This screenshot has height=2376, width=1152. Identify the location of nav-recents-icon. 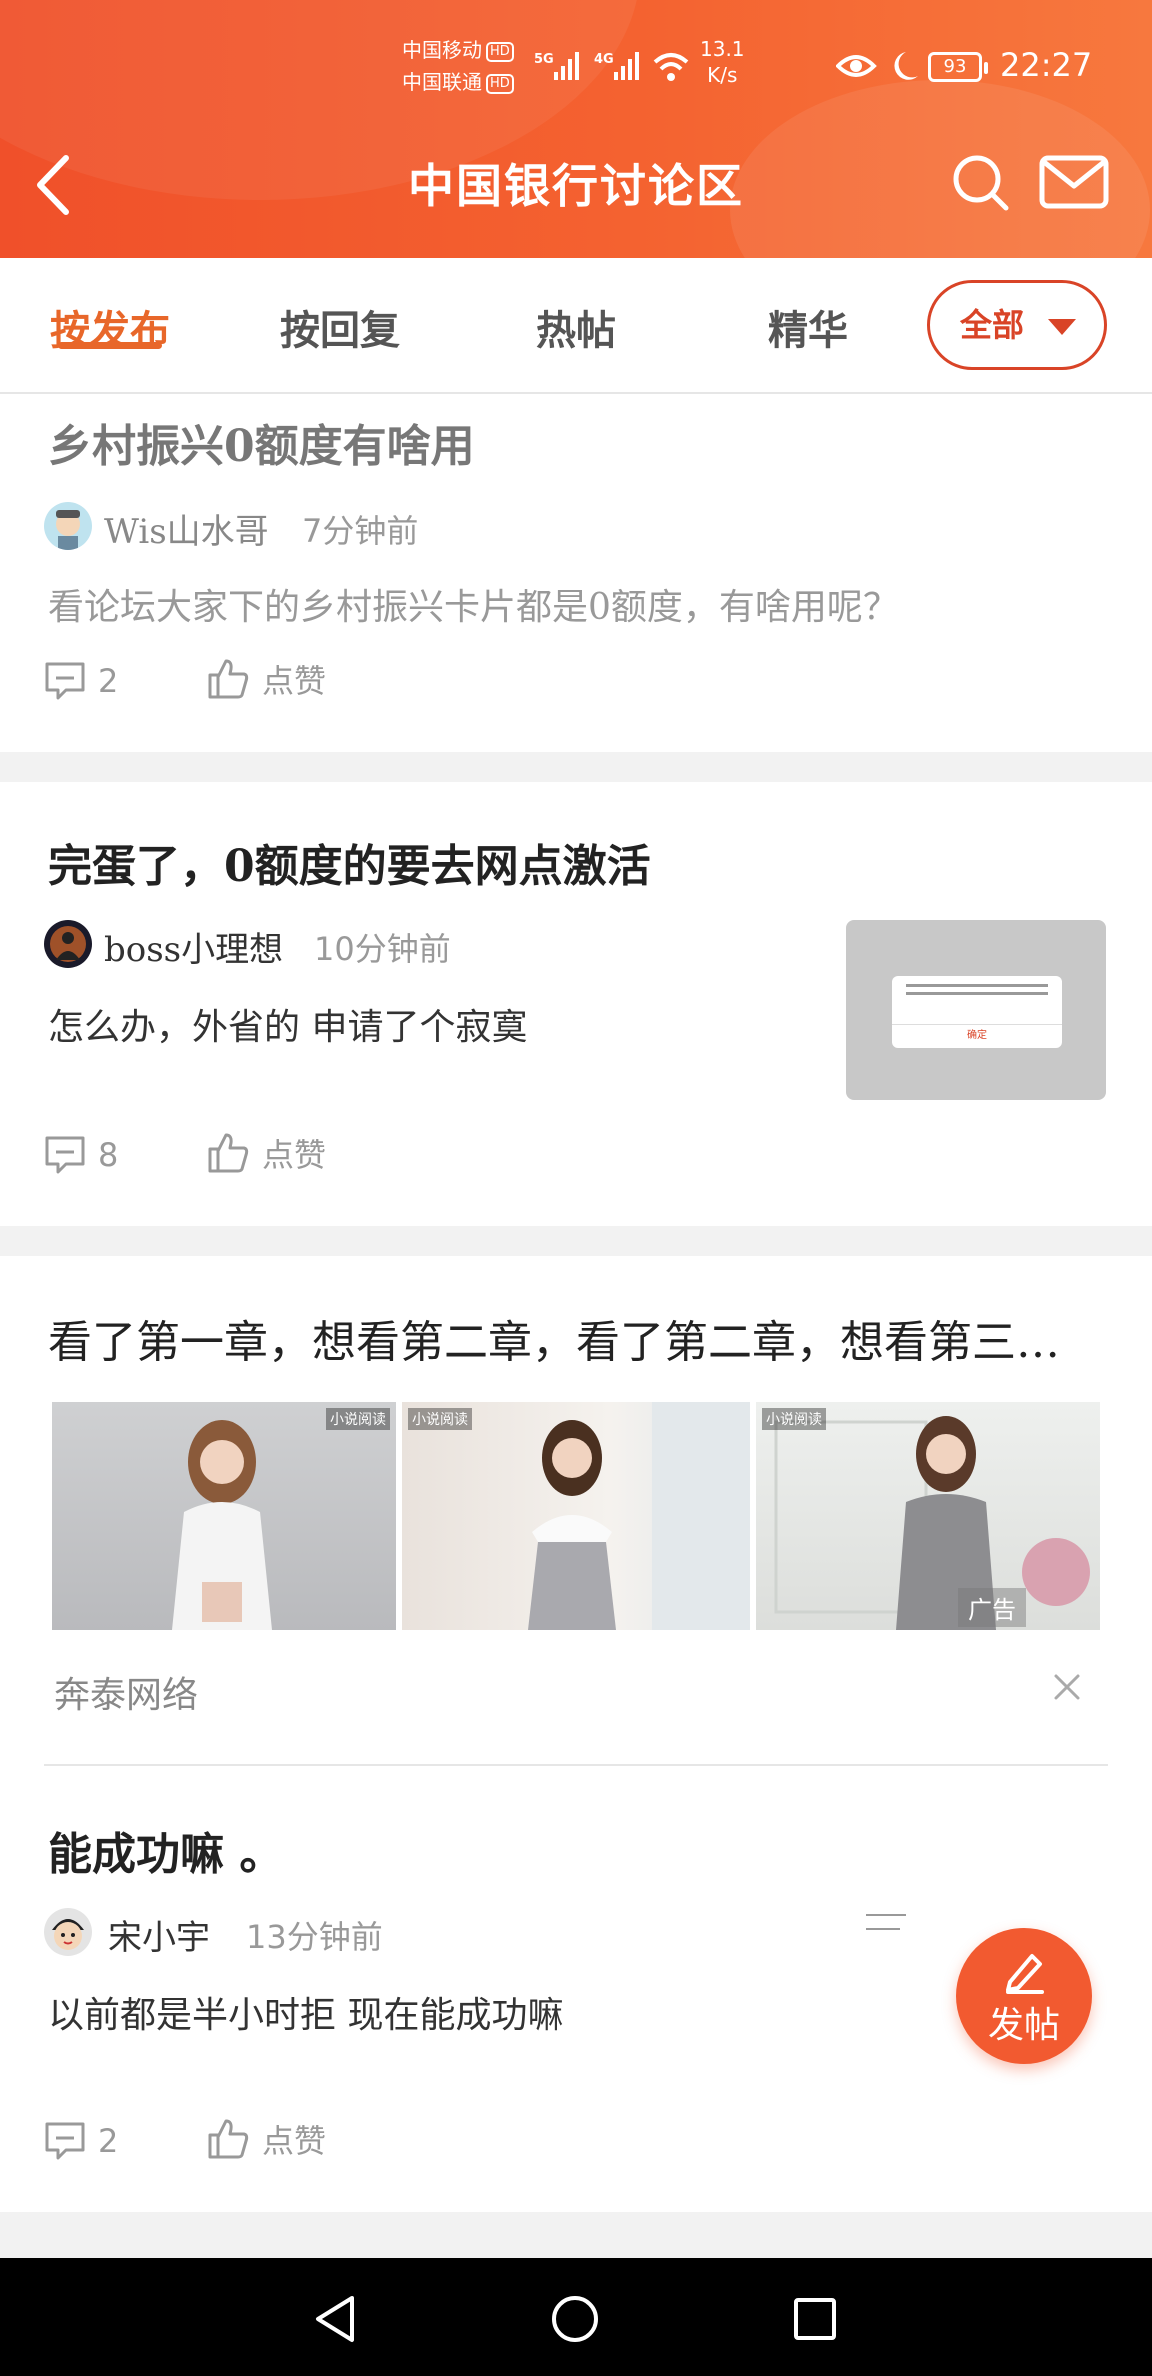
(815, 2319).